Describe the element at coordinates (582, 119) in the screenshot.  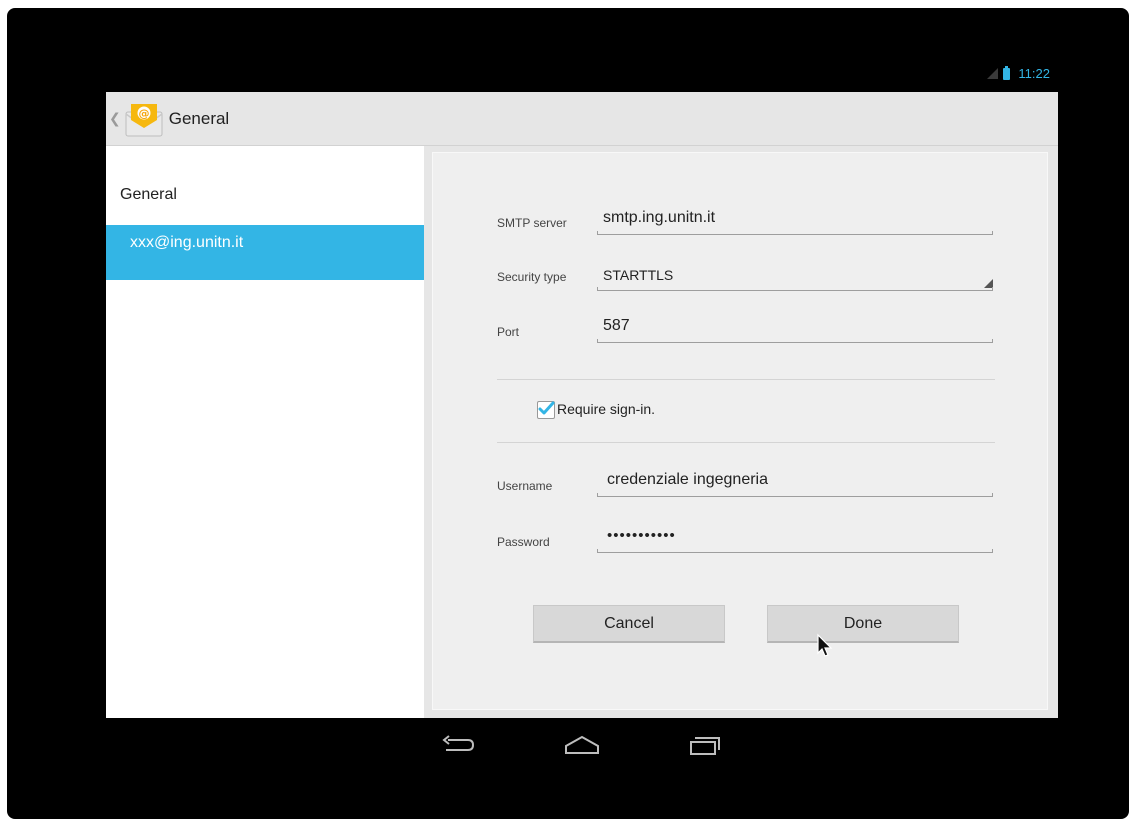
I see `action-bar: ❮ @ General` at that location.